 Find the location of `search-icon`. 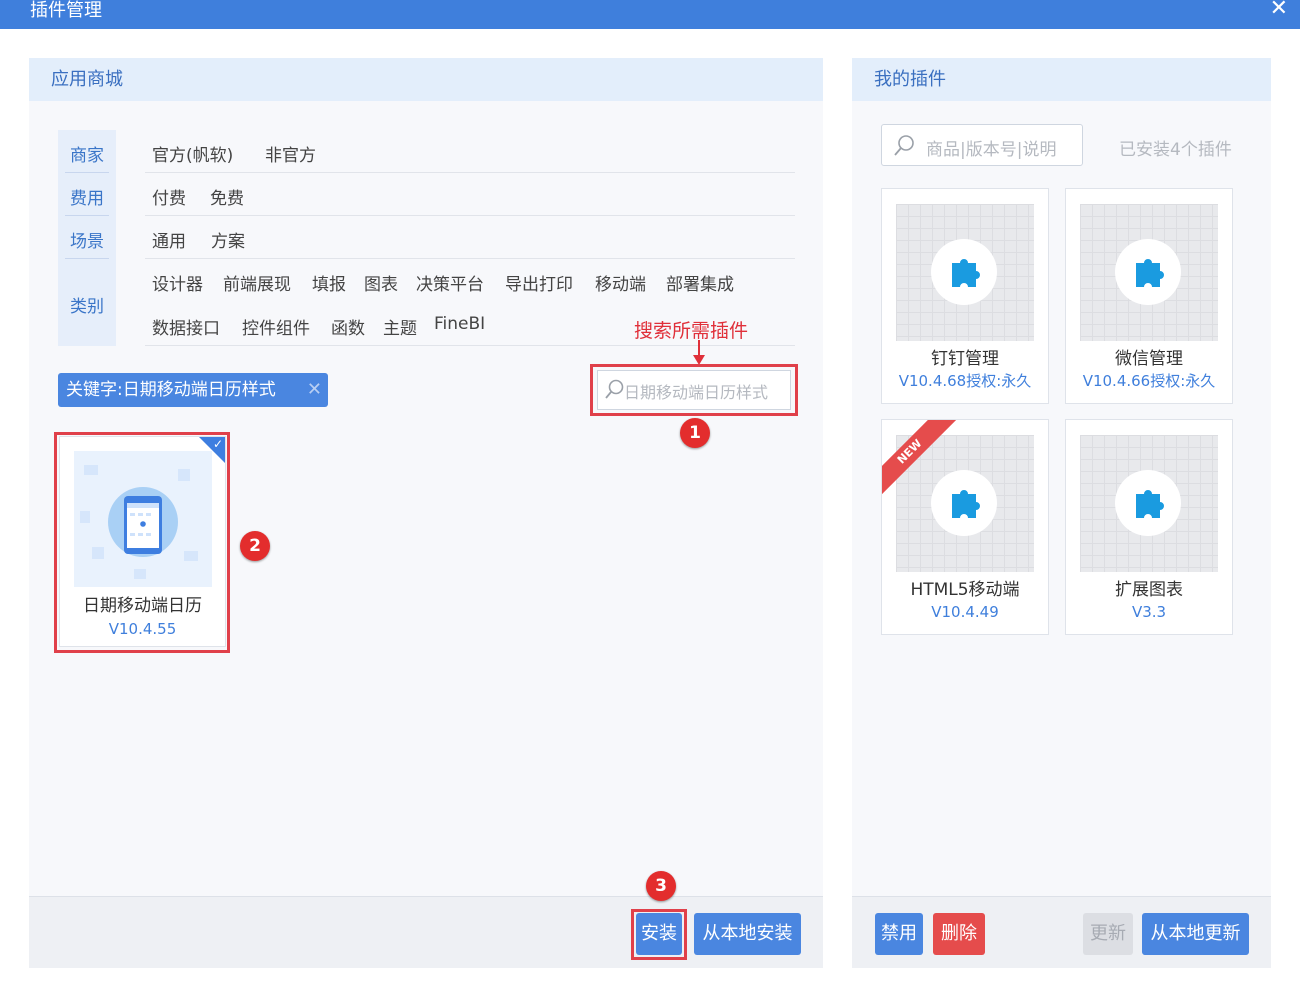

search-icon is located at coordinates (904, 145).